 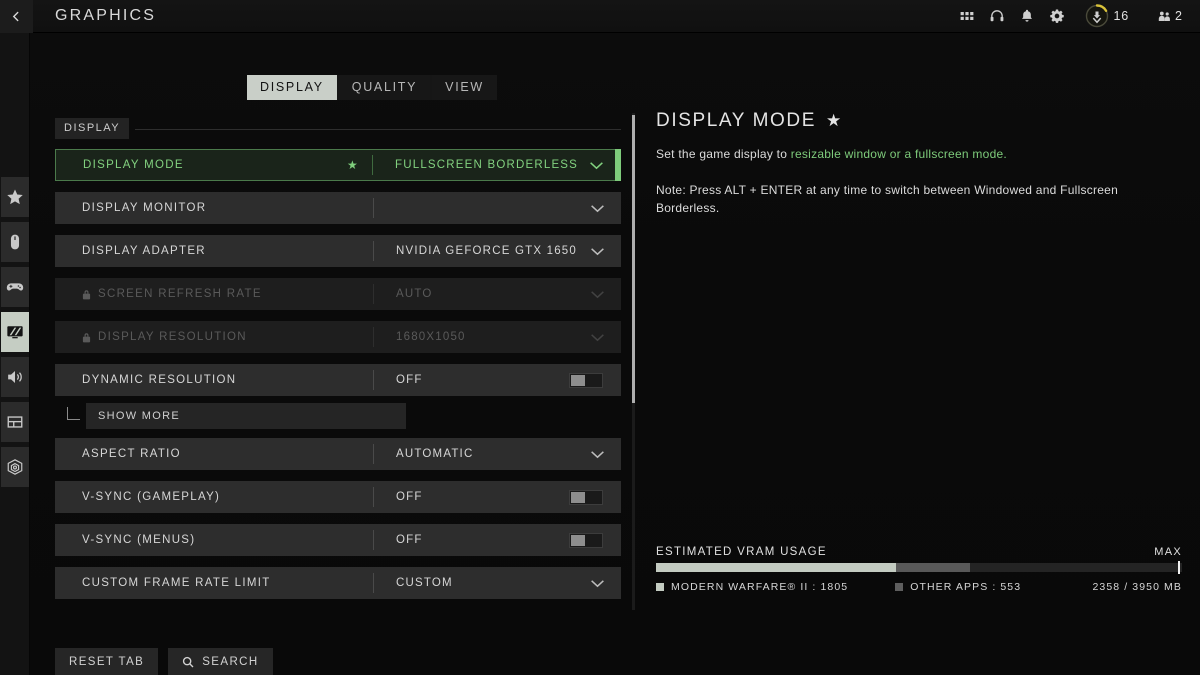 I want to click on setting-row-aspect-ratio: ASPECT RATIO AUTOMATIC, so click(x=338, y=454).